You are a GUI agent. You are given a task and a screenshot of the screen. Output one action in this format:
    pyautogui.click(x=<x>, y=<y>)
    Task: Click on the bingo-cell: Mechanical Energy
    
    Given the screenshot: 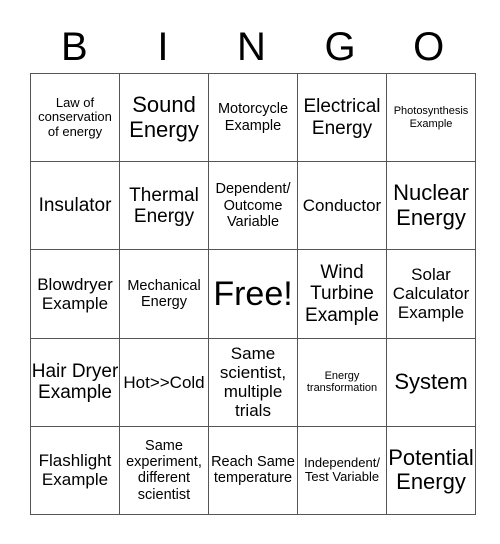 What is the action you would take?
    pyautogui.click(x=164, y=294)
    